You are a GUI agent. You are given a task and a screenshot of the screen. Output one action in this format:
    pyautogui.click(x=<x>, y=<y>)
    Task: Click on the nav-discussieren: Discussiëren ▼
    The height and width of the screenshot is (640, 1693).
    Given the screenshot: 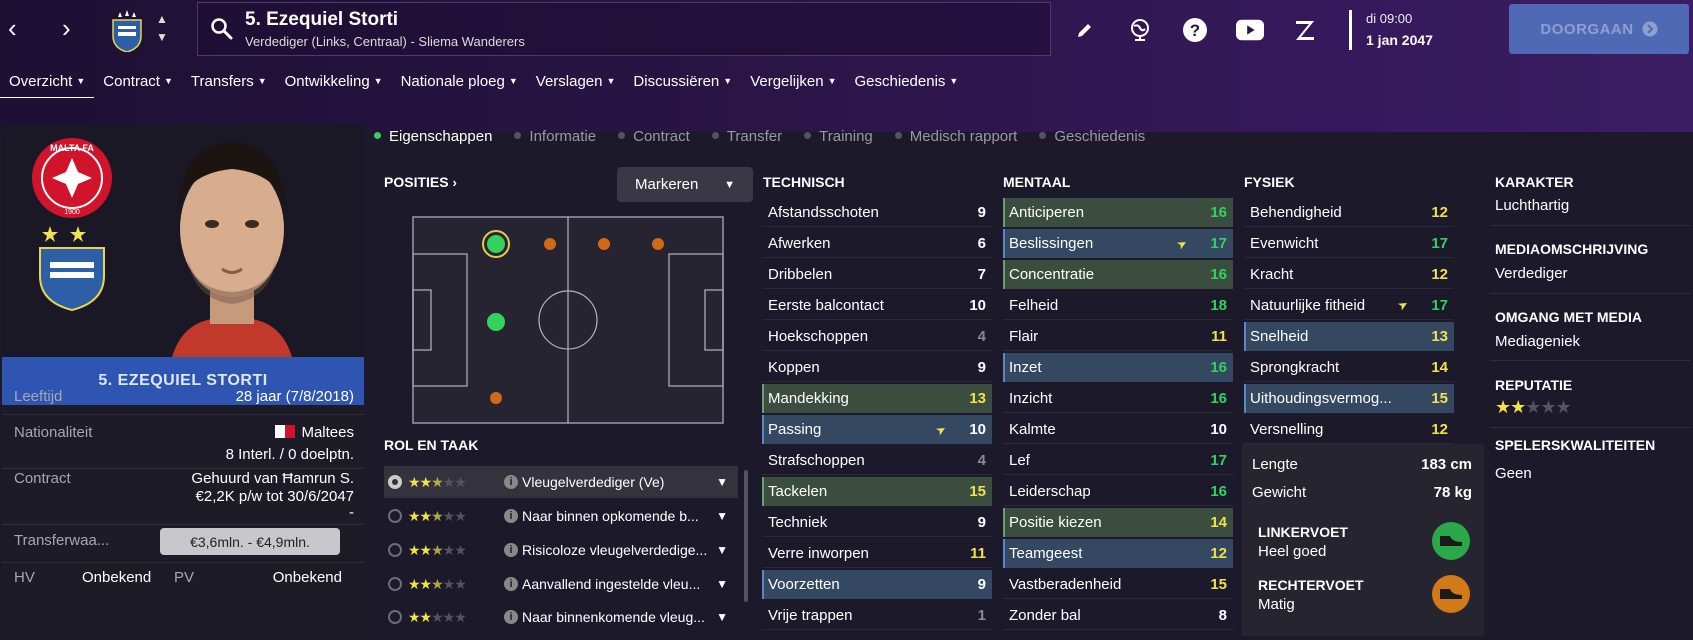 What is the action you would take?
    pyautogui.click(x=682, y=84)
    